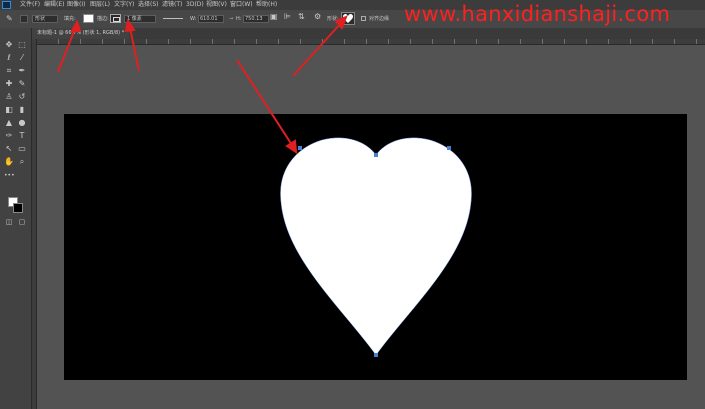  What do you see at coordinates (9, 222) in the screenshot?
I see `quick-mask-icon: ◫` at bounding box center [9, 222].